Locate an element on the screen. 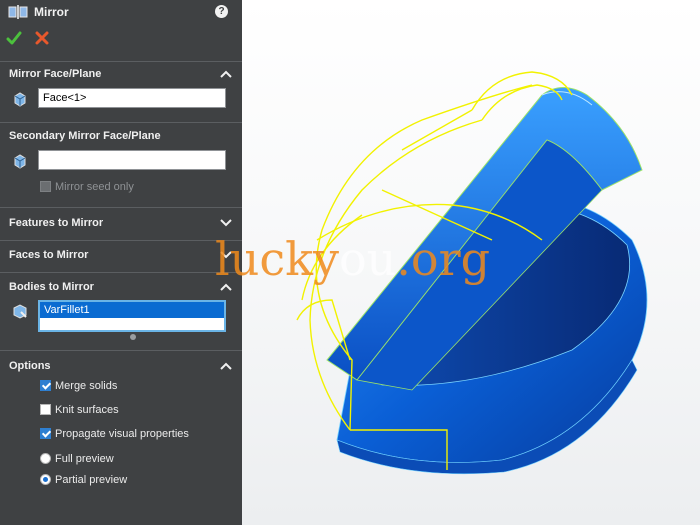 The image size is (700, 530). mirror-seed-only-checkbox: Mirror seed only is located at coordinates (87, 187).